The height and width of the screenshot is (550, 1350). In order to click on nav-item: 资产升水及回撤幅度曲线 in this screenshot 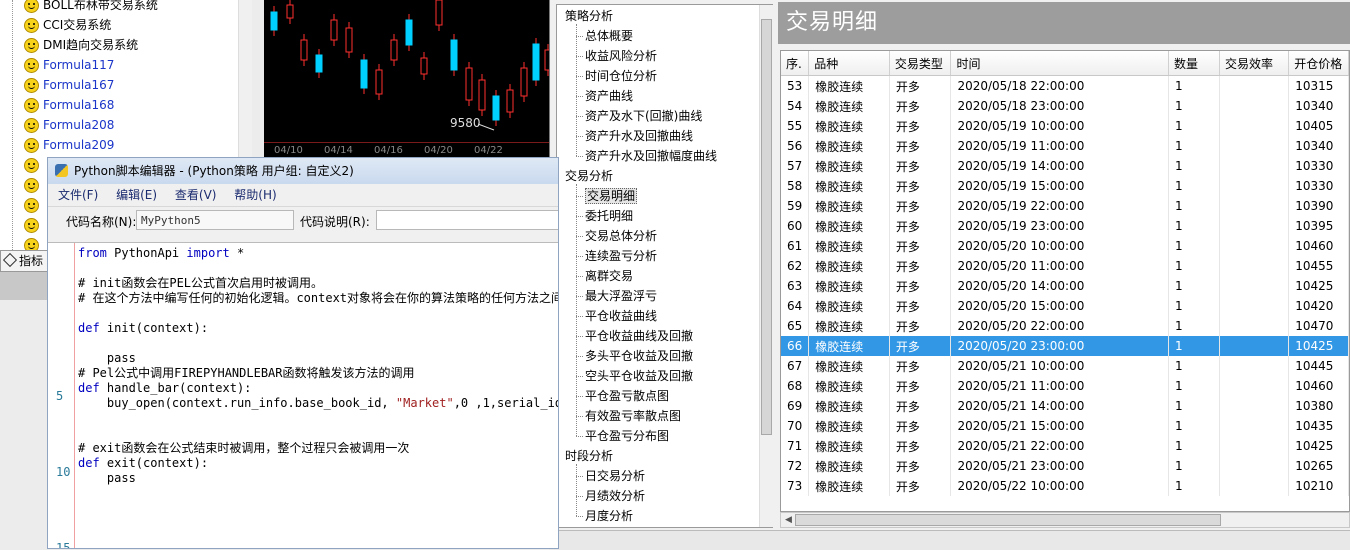, I will do `click(651, 156)`.